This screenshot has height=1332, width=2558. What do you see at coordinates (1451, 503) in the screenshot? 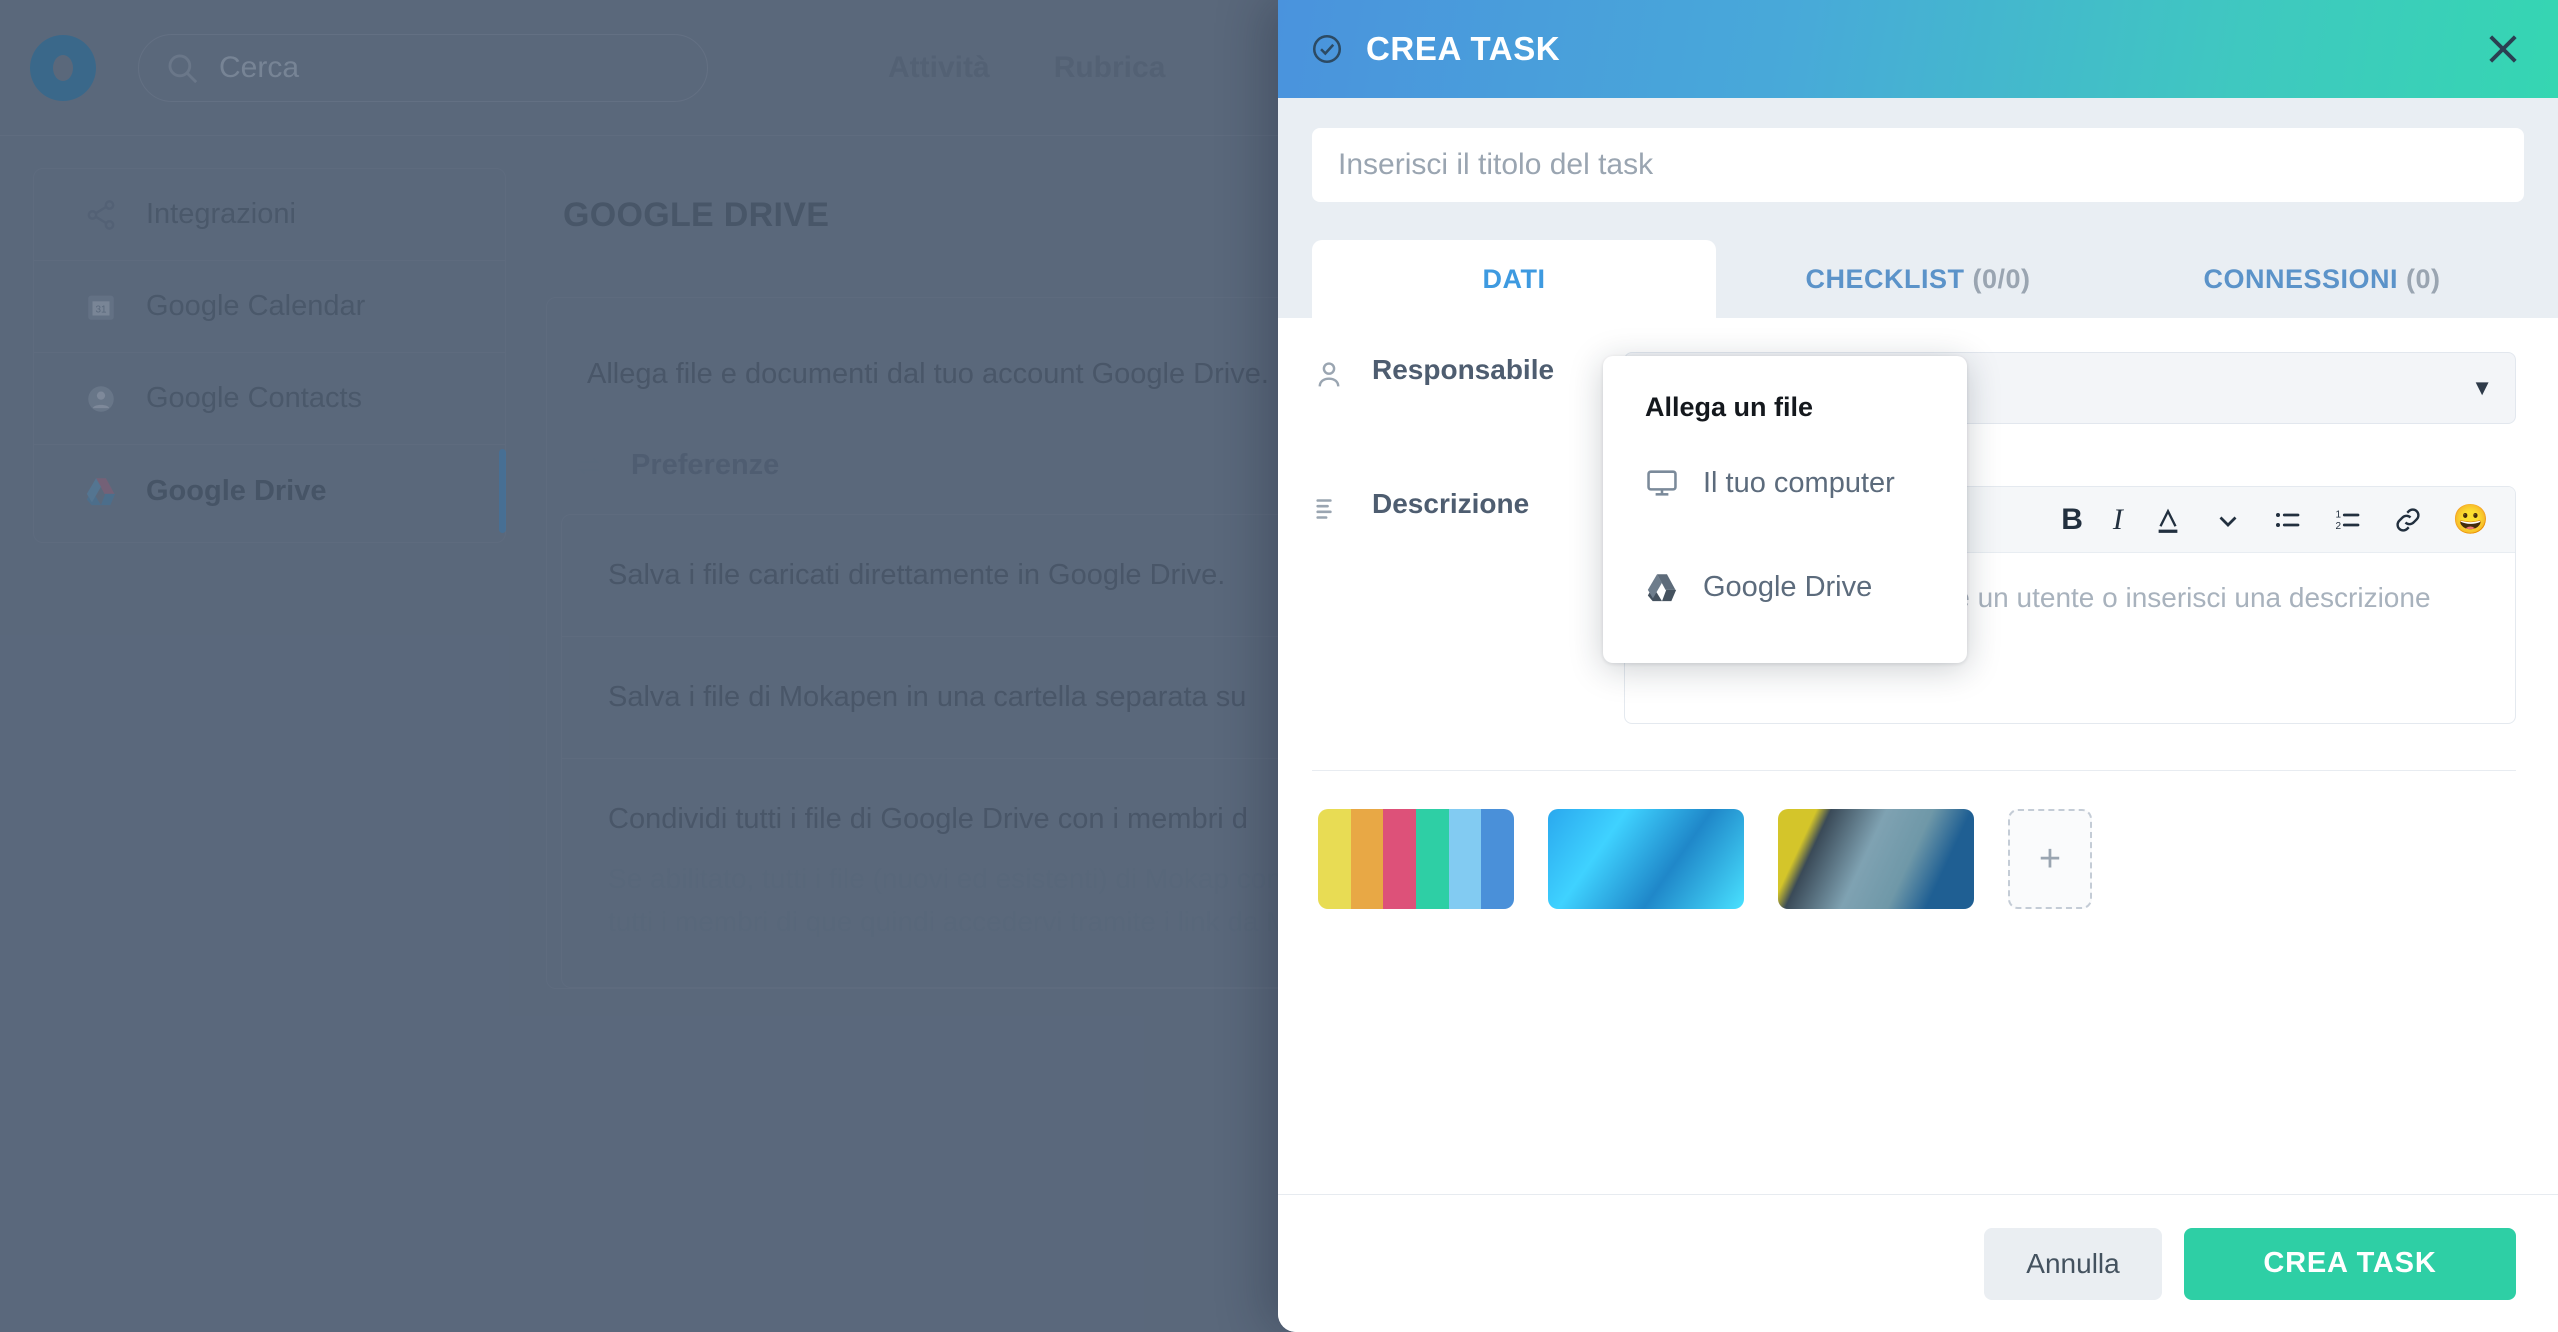
I see `description-label: Descrizione` at bounding box center [1451, 503].